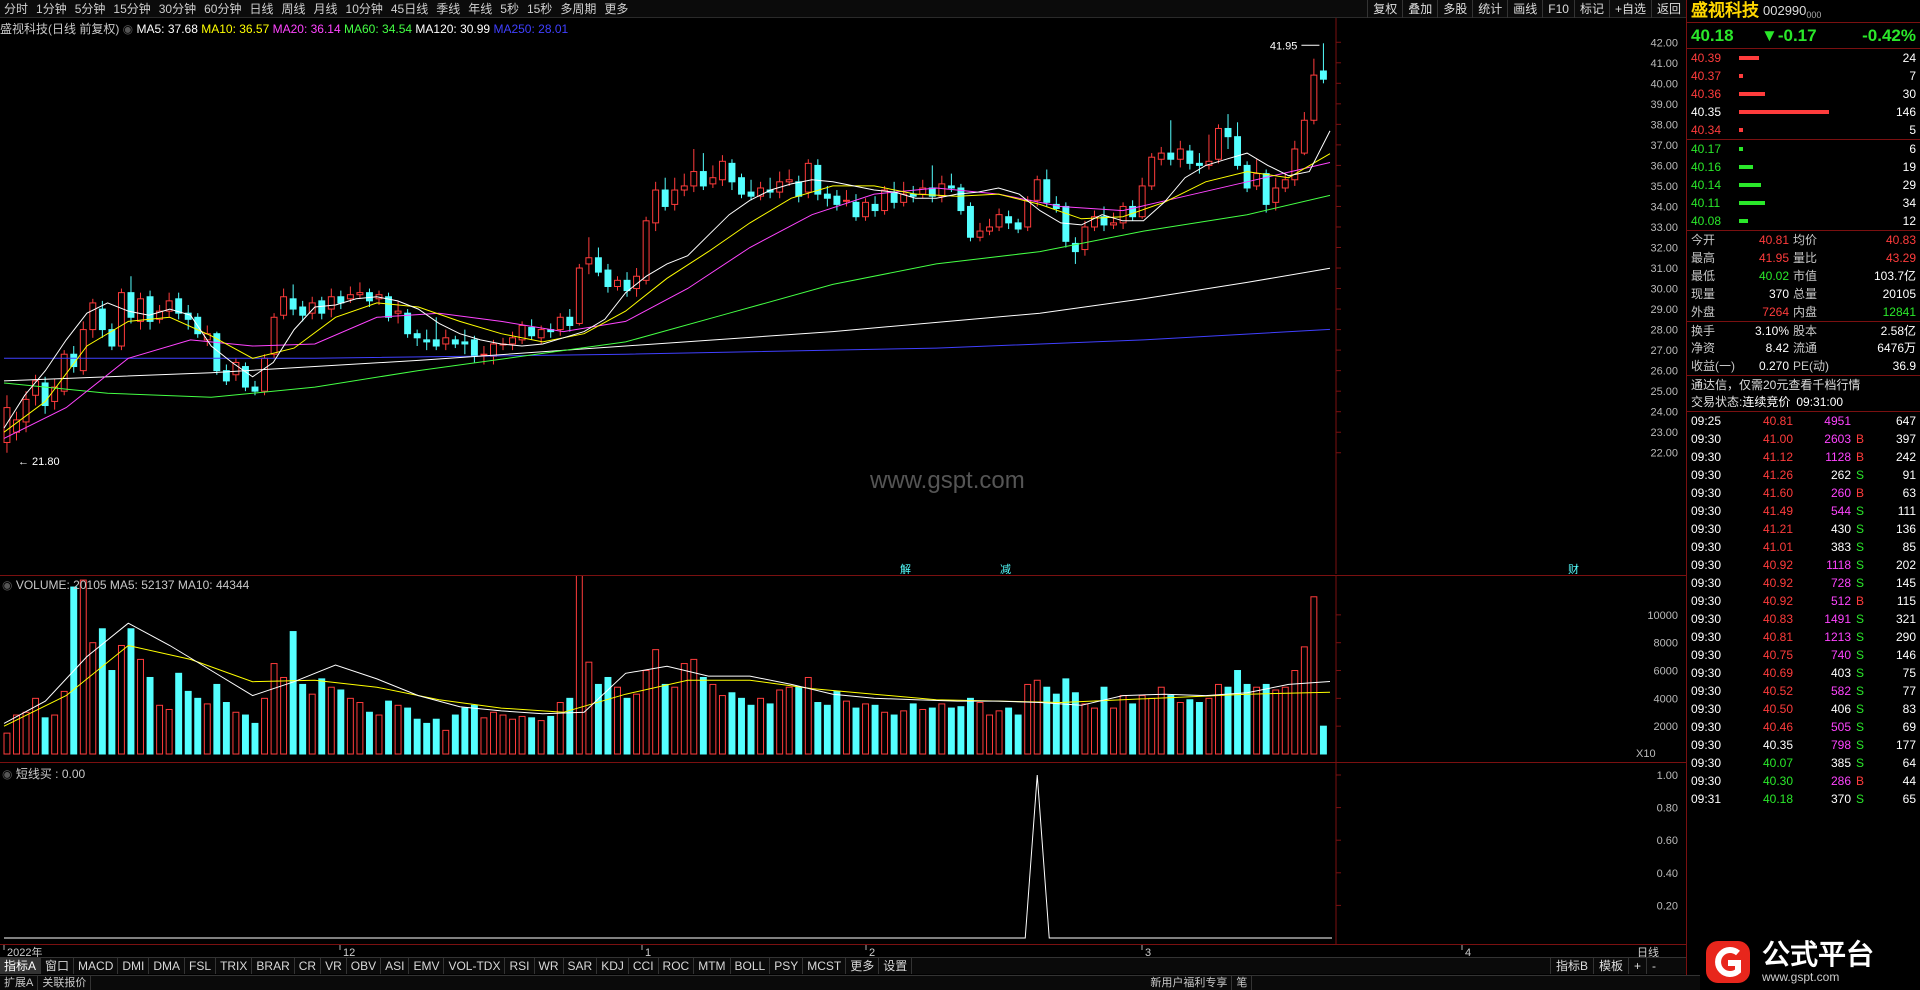 This screenshot has width=1920, height=990. I want to click on bid-price: 40.14, so click(1706, 185).